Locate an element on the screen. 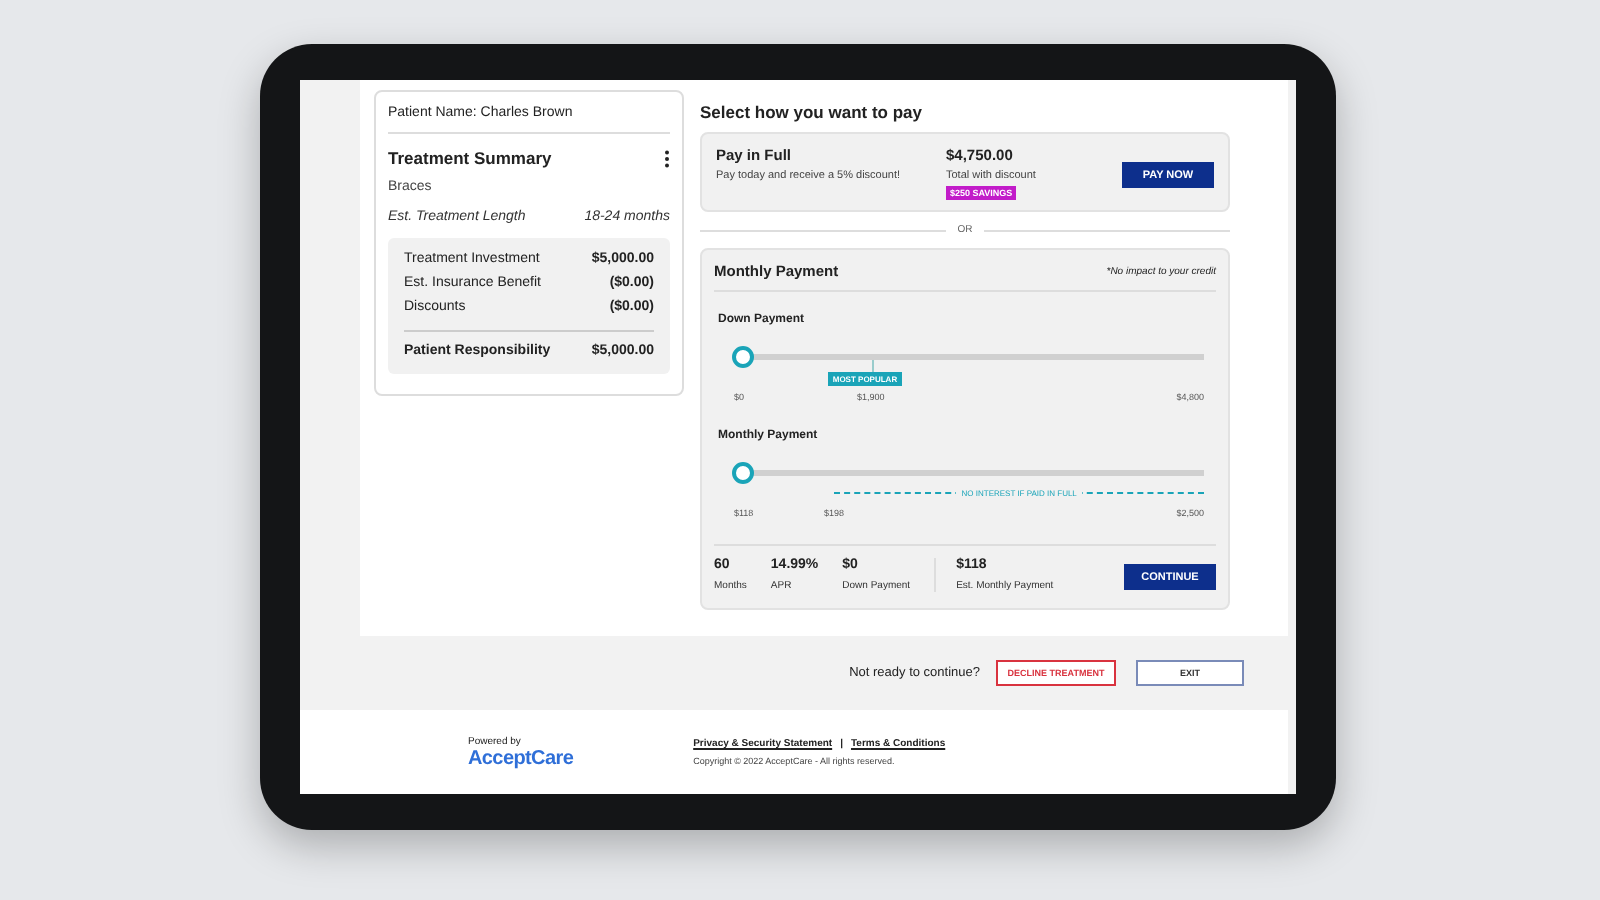  more-options-icon is located at coordinates (667, 158).